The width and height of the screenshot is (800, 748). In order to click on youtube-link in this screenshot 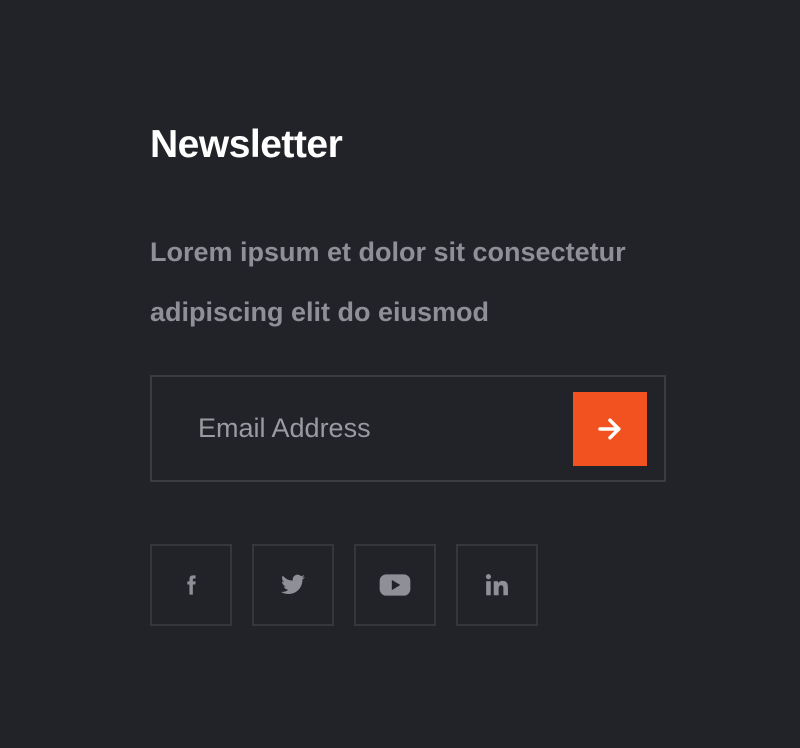, I will do `click(395, 585)`.